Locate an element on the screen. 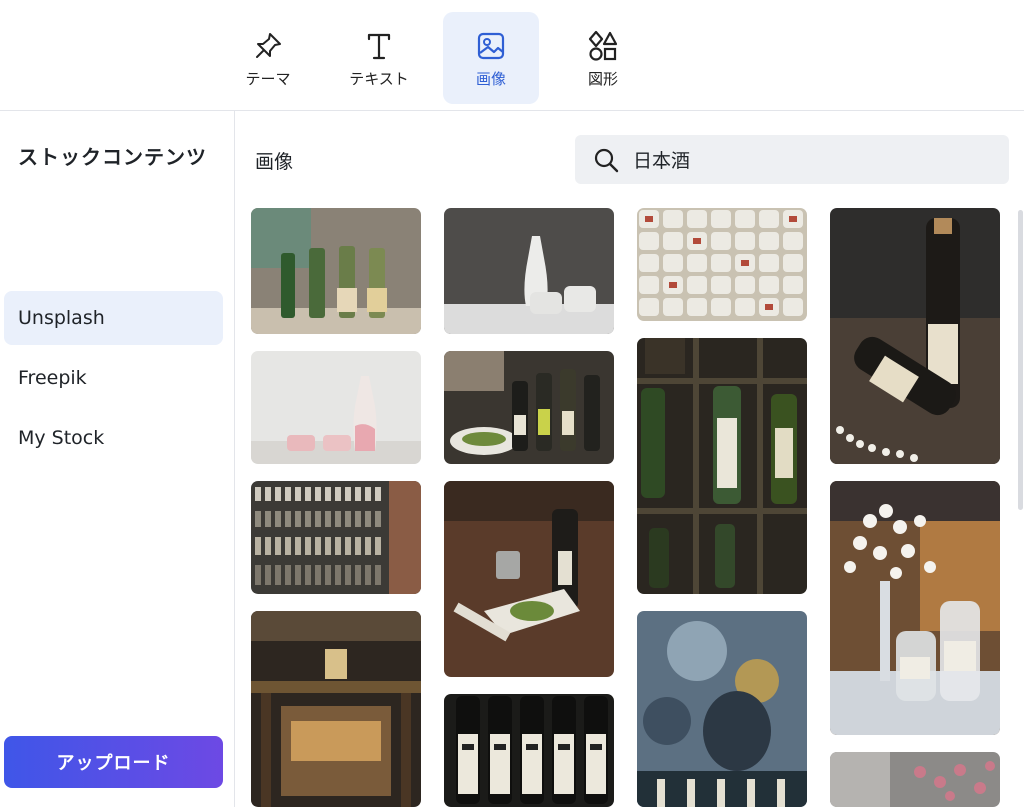 The height and width of the screenshot is (807, 1024). search-input is located at coordinates (813, 159).